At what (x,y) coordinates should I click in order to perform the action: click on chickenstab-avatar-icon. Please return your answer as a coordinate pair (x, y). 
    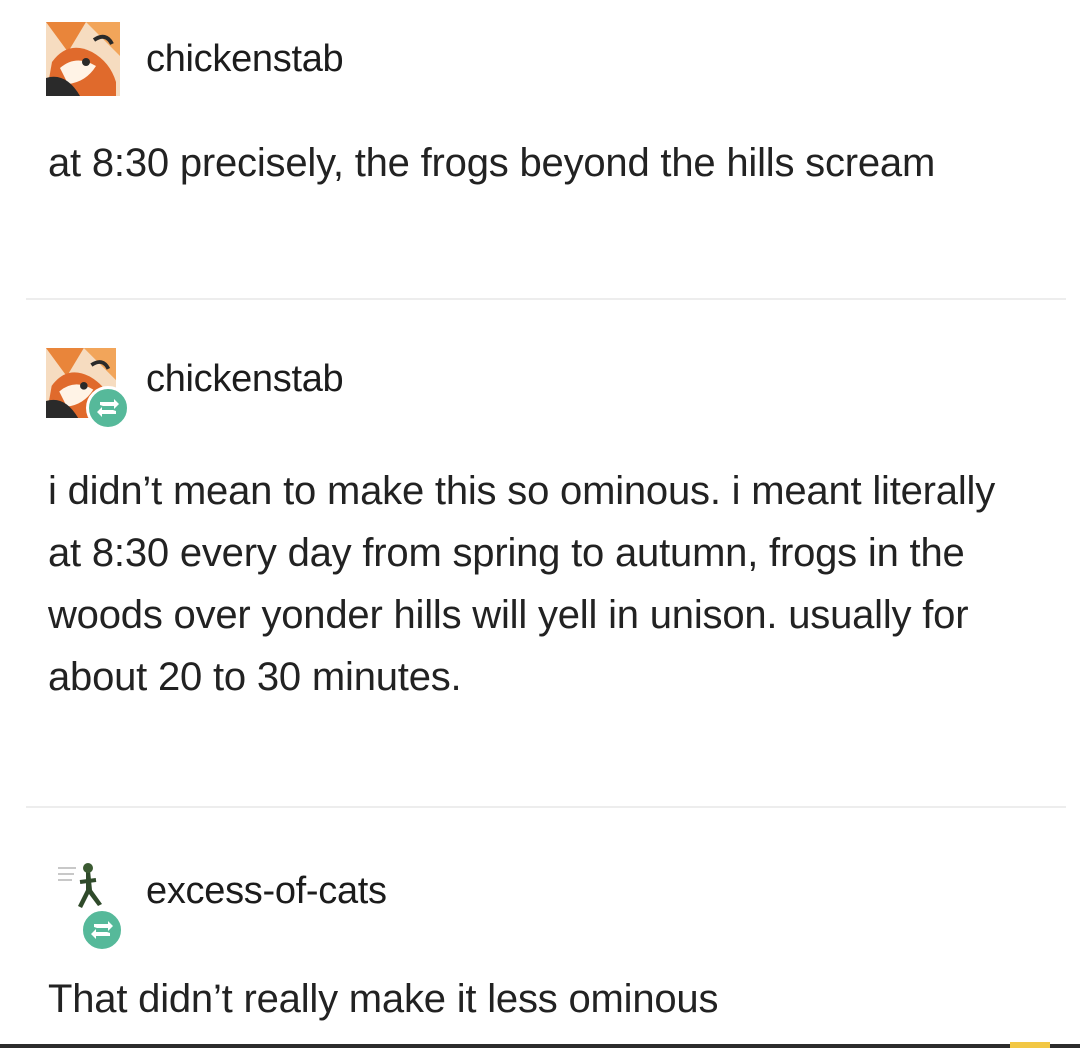
    Looking at the image, I should click on (83, 59).